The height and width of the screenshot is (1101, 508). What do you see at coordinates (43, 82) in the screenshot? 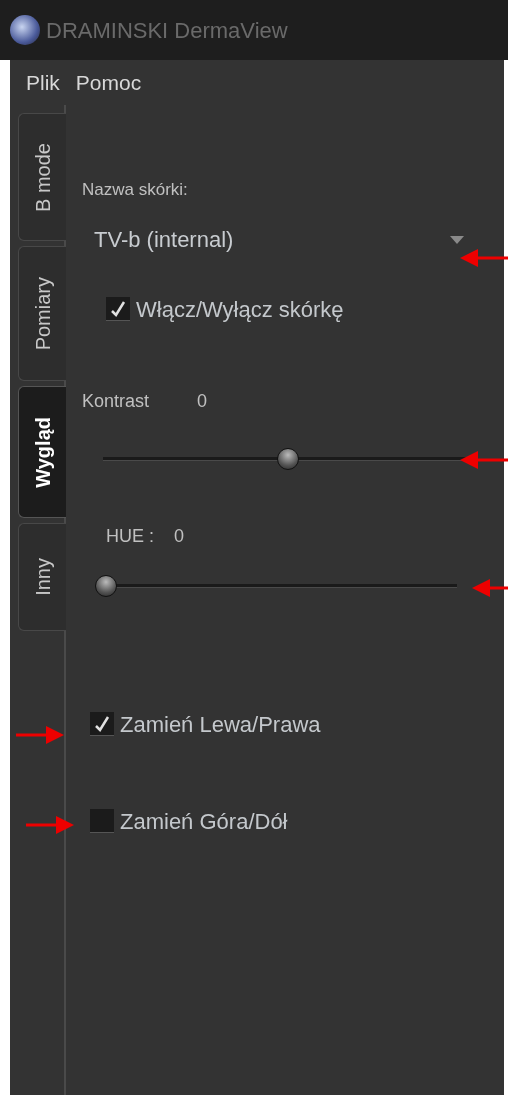
I see `menu-item: Plik` at bounding box center [43, 82].